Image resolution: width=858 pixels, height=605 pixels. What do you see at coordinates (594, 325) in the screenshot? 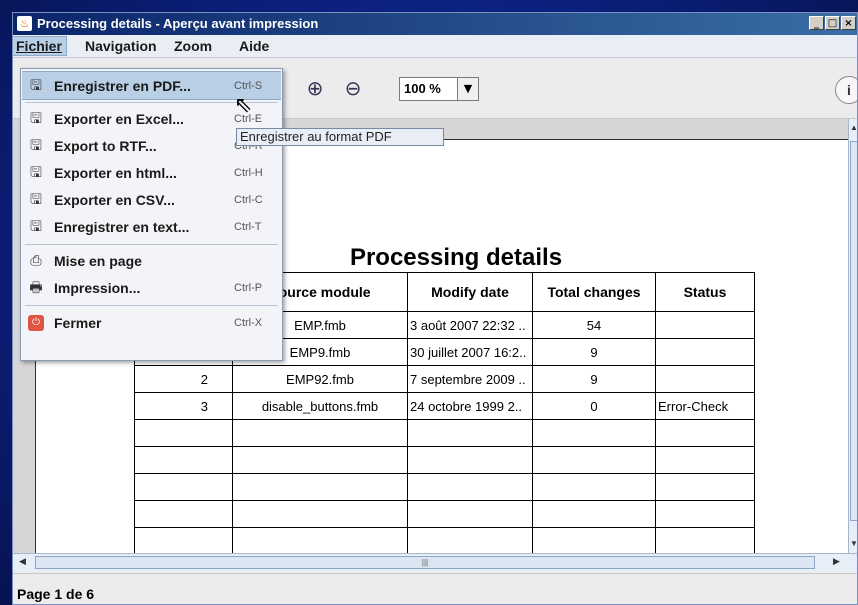
I see `table-cell: 54` at bounding box center [594, 325].